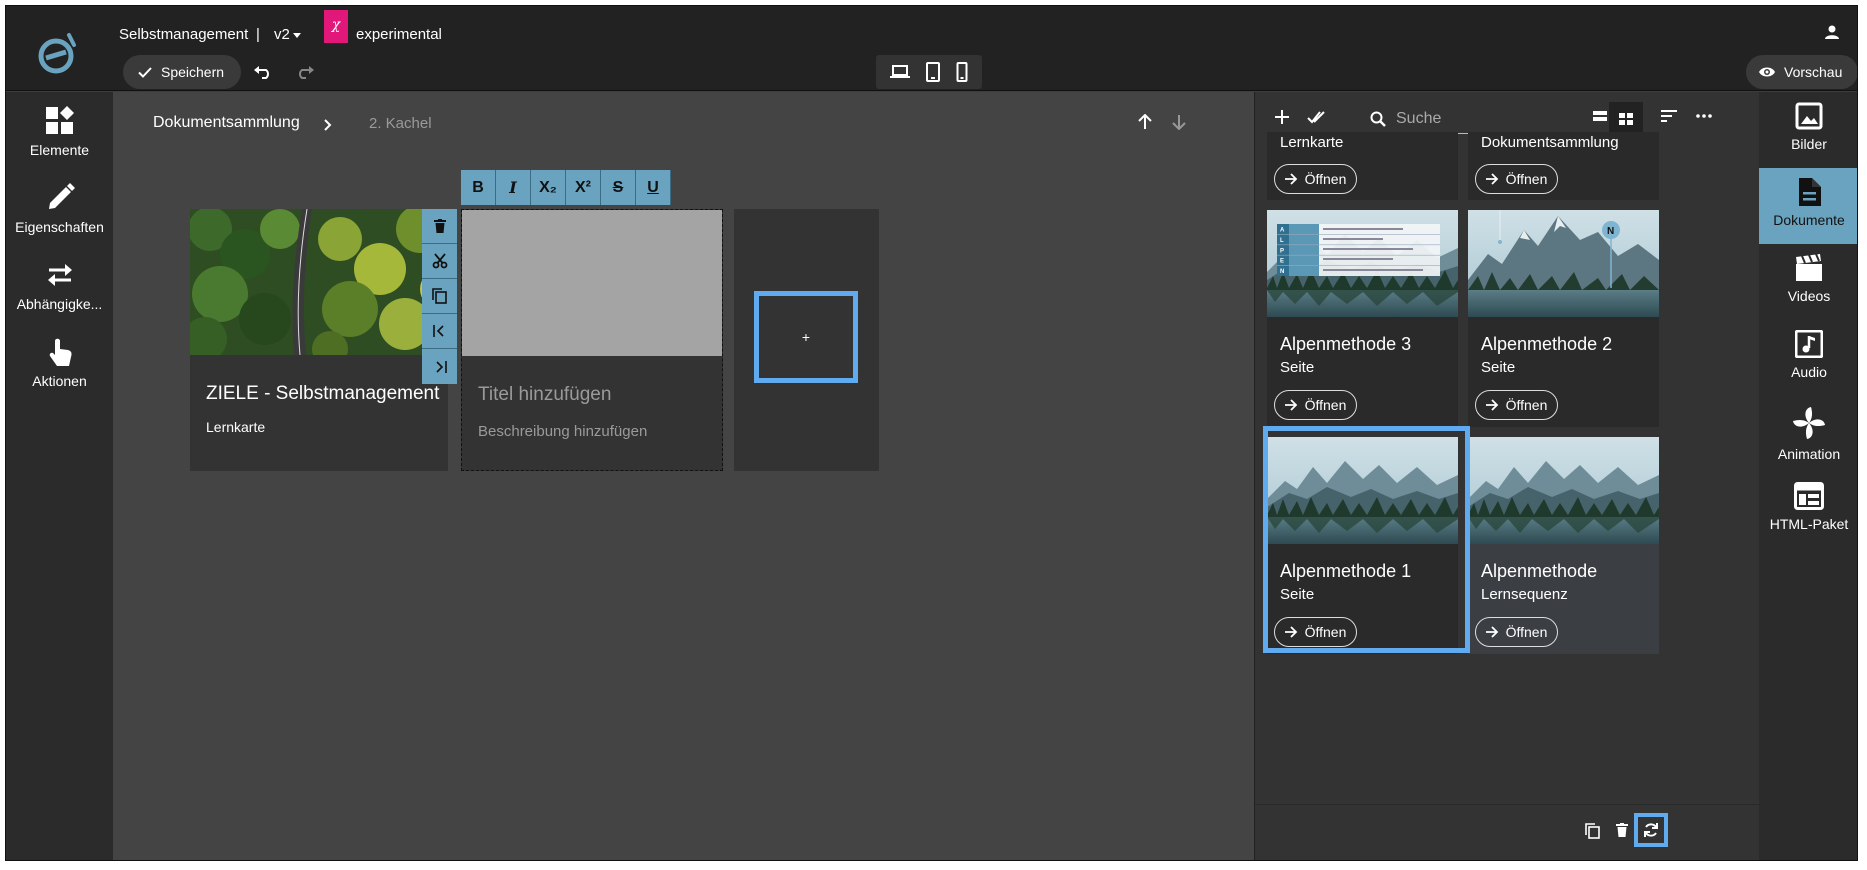  Describe the element at coordinates (1592, 831) in the screenshot. I see `copy-icon` at that location.